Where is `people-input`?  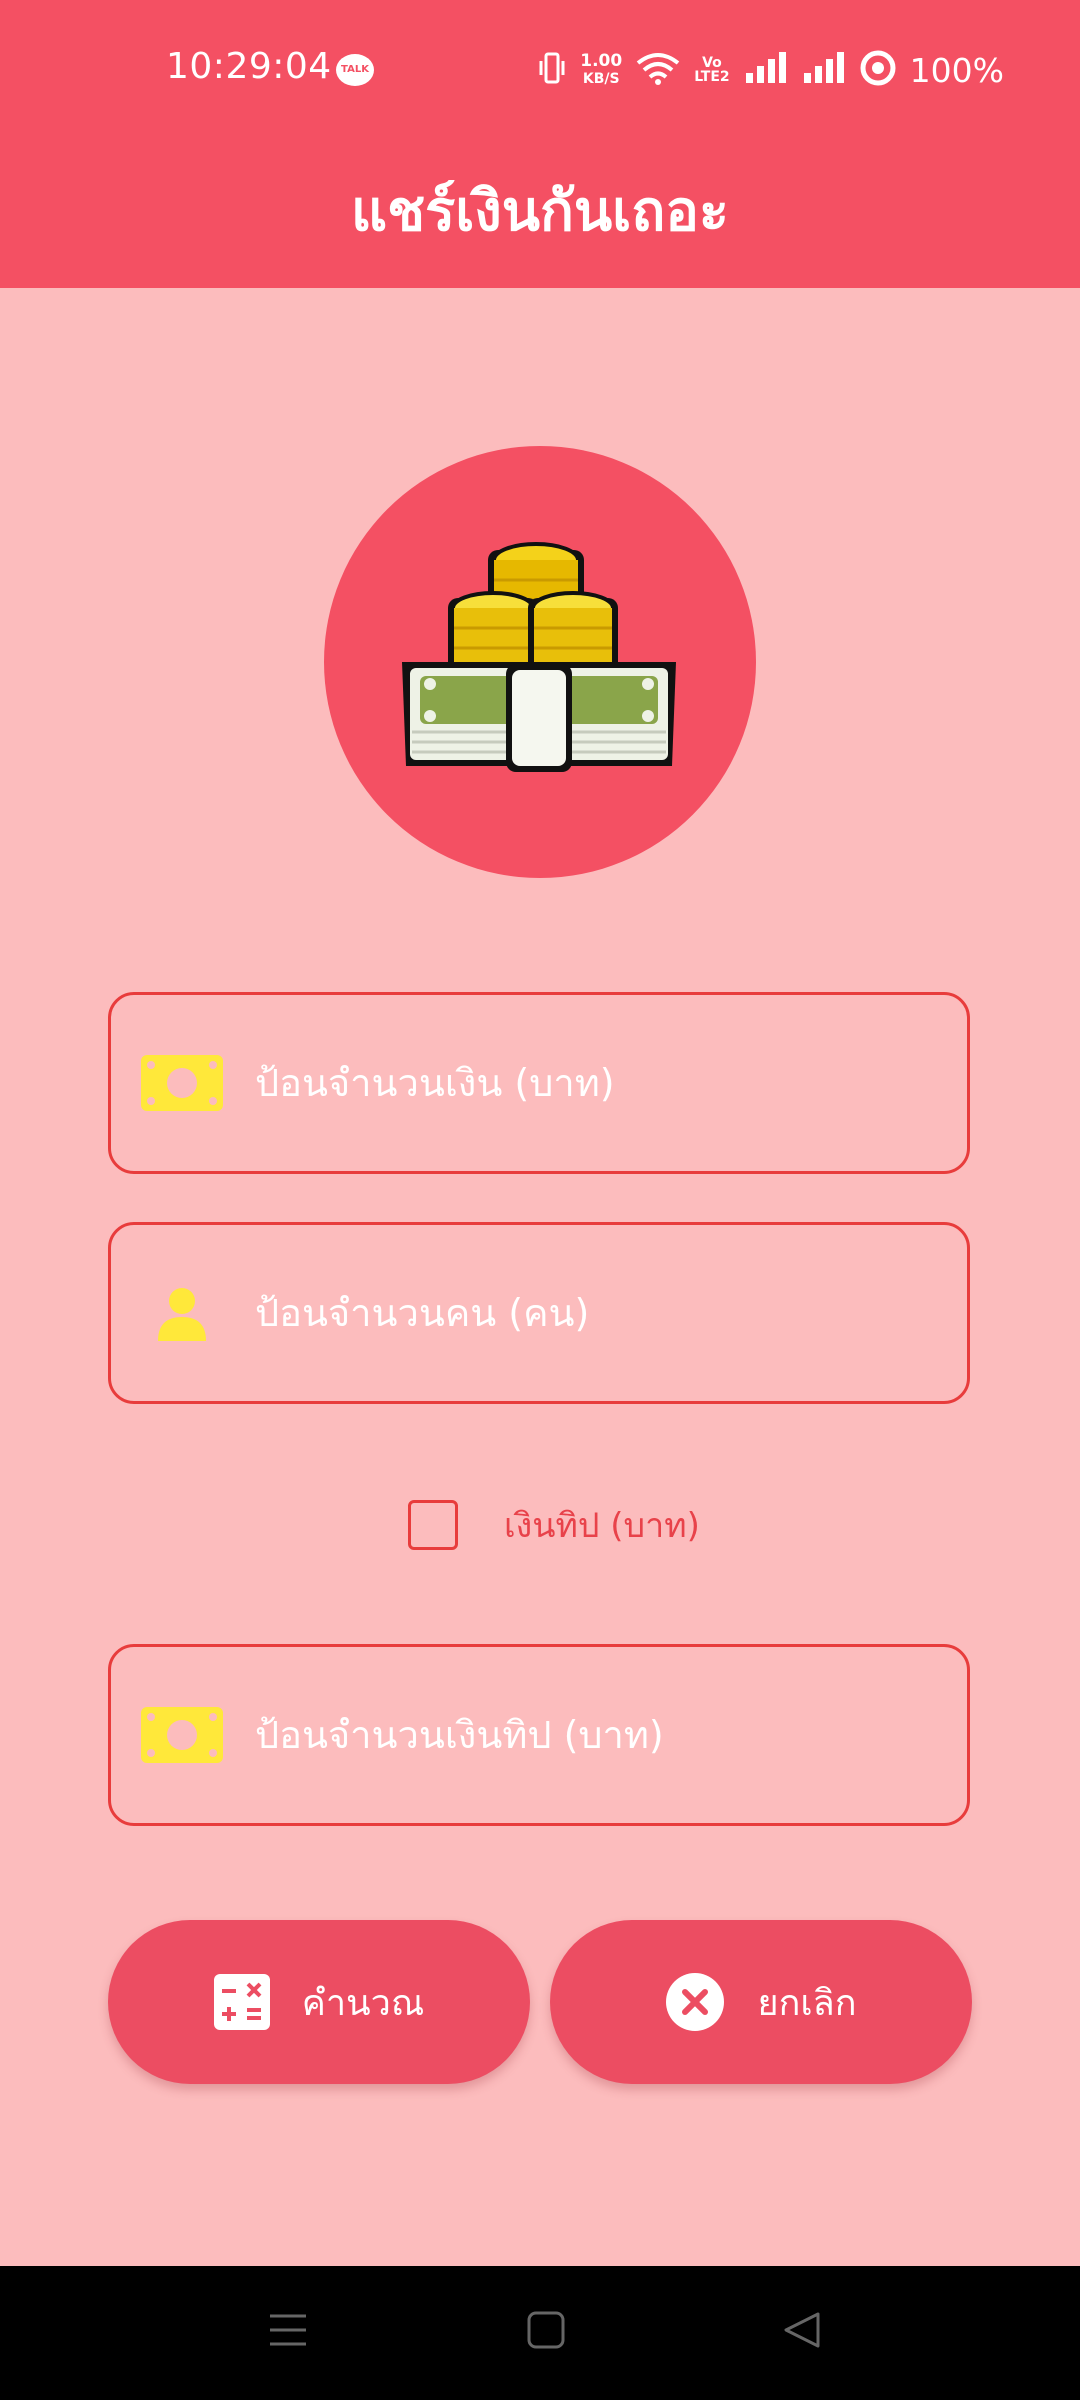 people-input is located at coordinates (610, 1313).